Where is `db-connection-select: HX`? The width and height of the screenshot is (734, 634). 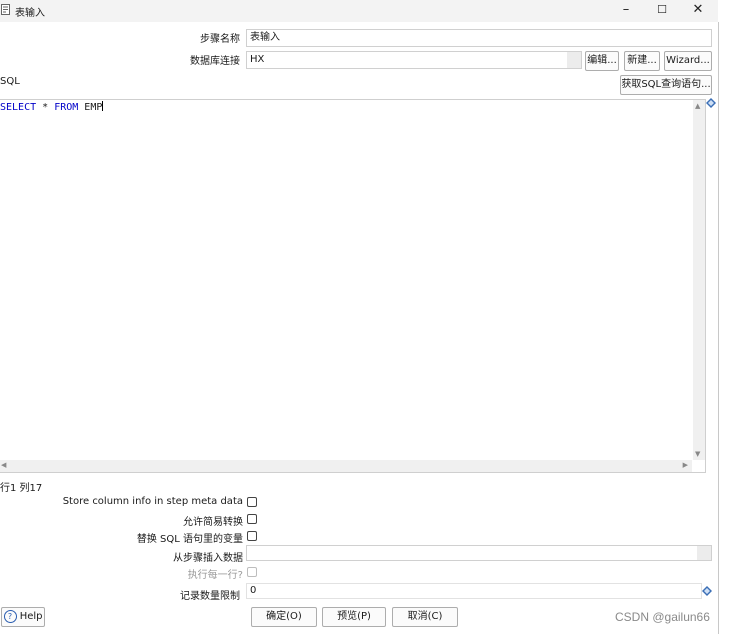
db-connection-select: HX is located at coordinates (414, 60).